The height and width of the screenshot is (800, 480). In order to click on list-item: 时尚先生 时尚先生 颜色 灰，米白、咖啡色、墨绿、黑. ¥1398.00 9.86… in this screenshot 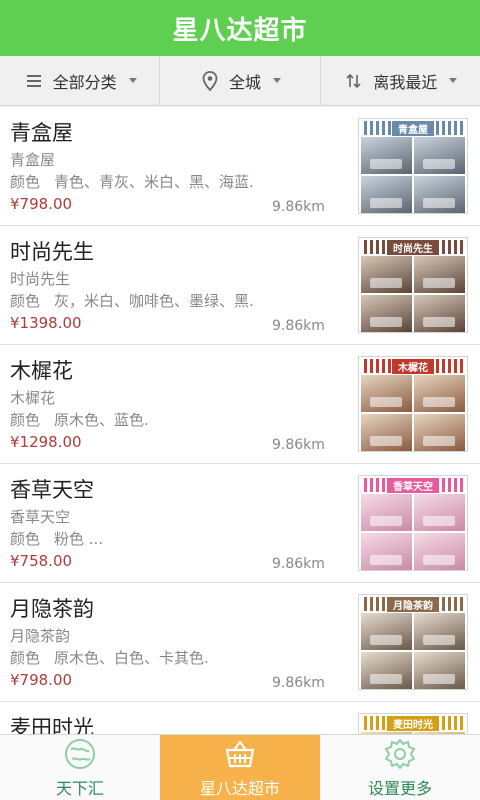, I will do `click(240, 285)`.